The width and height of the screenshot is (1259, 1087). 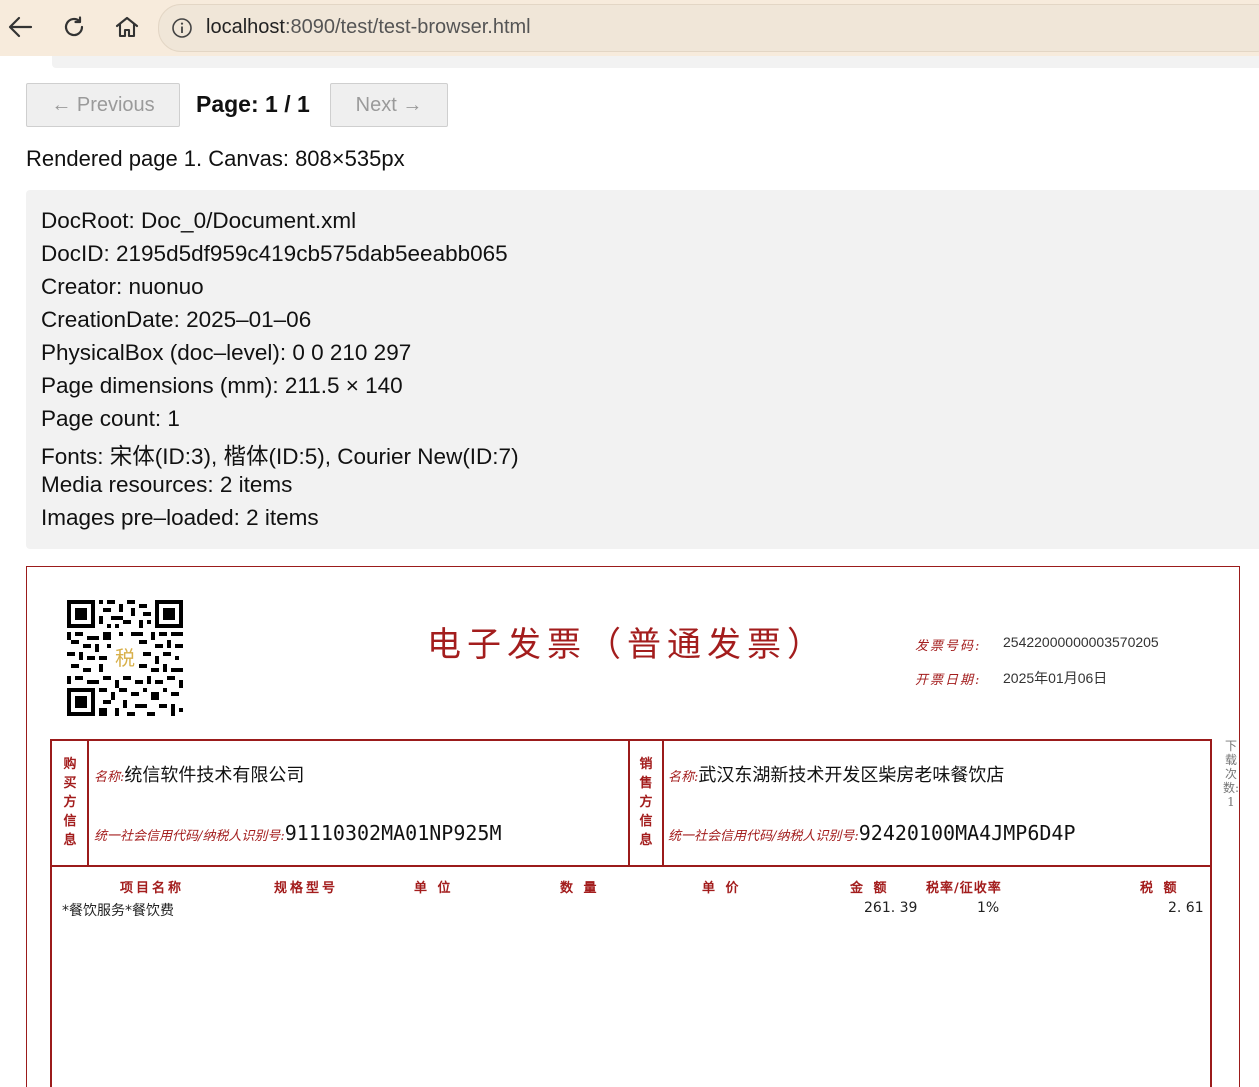 What do you see at coordinates (189, 836) in the screenshot?
I see `buyer-tax-label: 统一社会信用代码/纳税人识别号:` at bounding box center [189, 836].